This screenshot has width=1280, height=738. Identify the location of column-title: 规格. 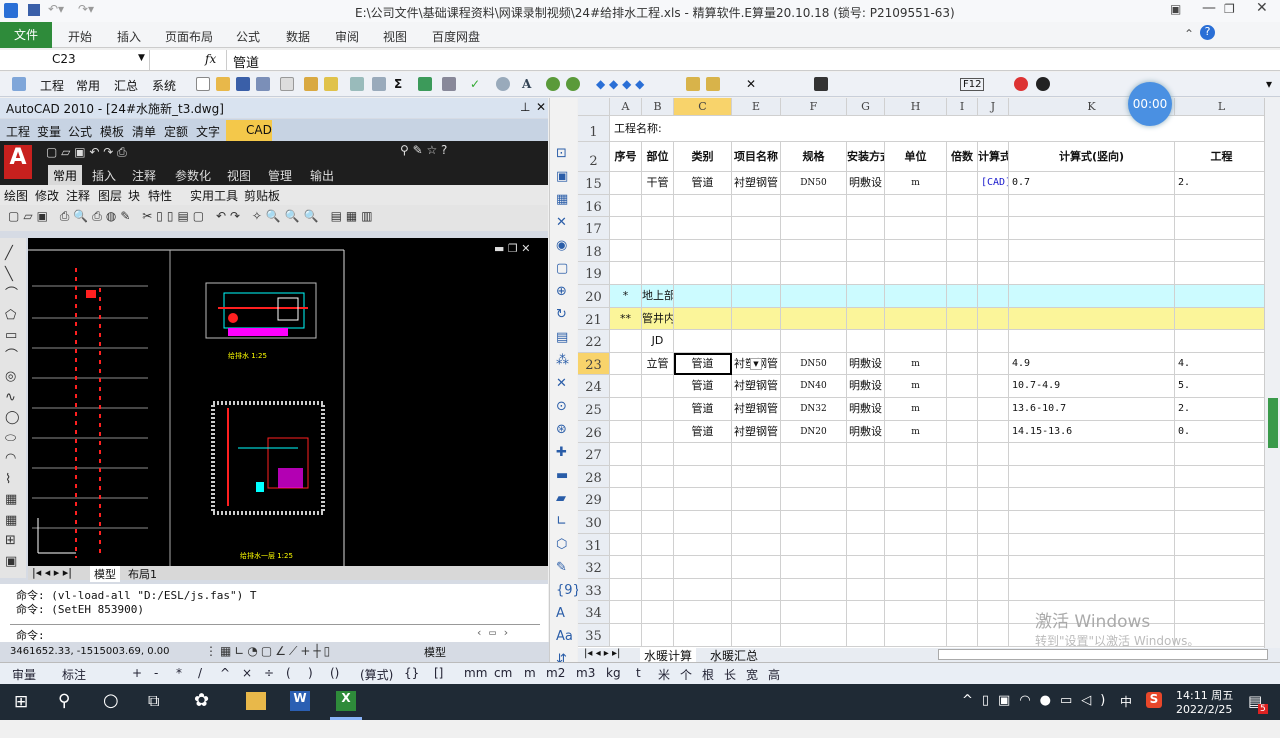
(814, 157).